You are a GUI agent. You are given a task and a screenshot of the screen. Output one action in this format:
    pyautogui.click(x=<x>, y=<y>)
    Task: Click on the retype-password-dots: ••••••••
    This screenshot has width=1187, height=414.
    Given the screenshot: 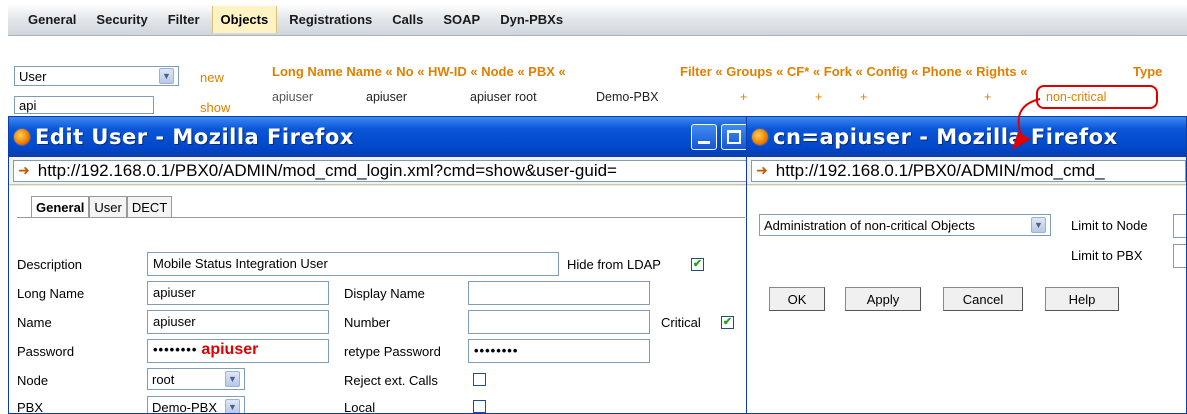 What is the action you would take?
    pyautogui.click(x=496, y=350)
    